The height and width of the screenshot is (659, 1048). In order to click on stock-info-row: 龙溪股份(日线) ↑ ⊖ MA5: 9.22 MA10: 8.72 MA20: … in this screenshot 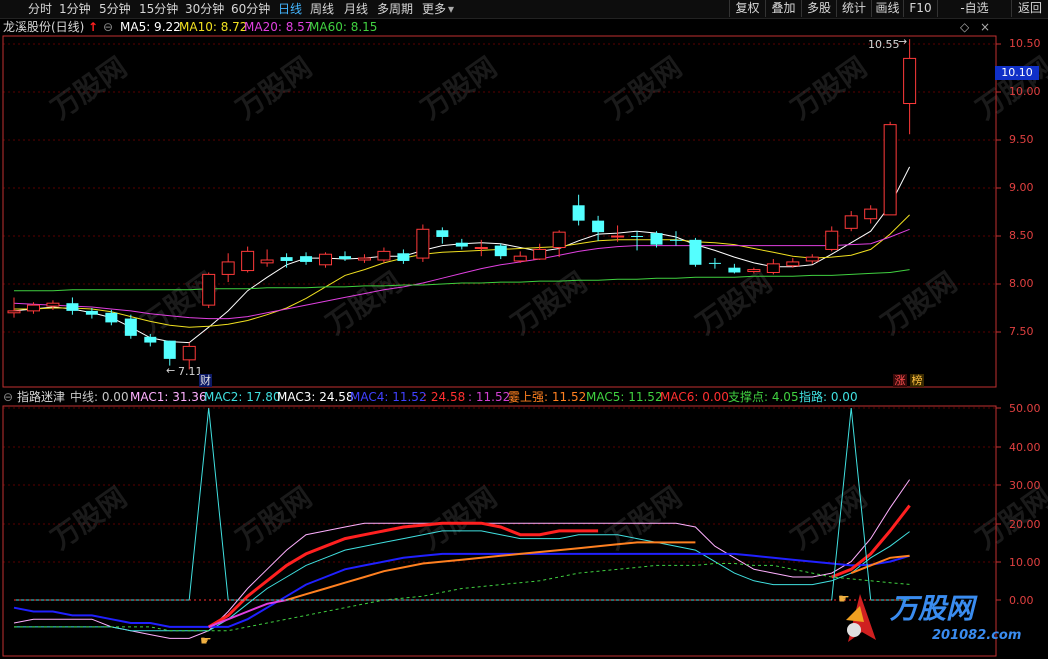, I will do `click(498, 27)`.